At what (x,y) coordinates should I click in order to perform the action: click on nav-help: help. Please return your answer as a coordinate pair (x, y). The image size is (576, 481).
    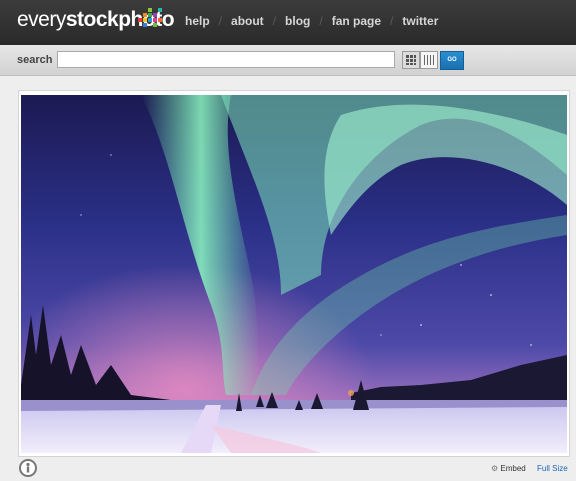
    Looking at the image, I should click on (197, 21).